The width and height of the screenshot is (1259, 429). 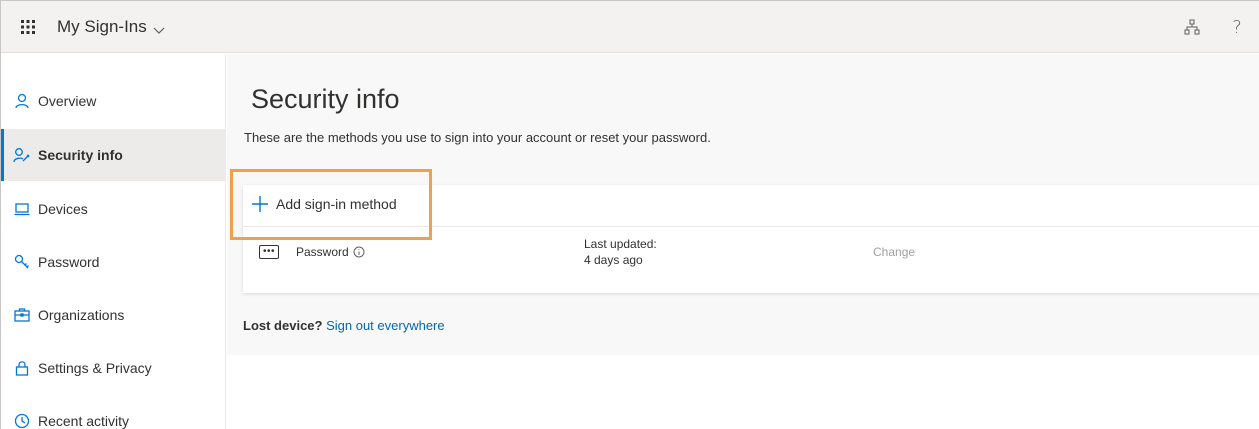 I want to click on method-name-text: Password, so click(x=322, y=252).